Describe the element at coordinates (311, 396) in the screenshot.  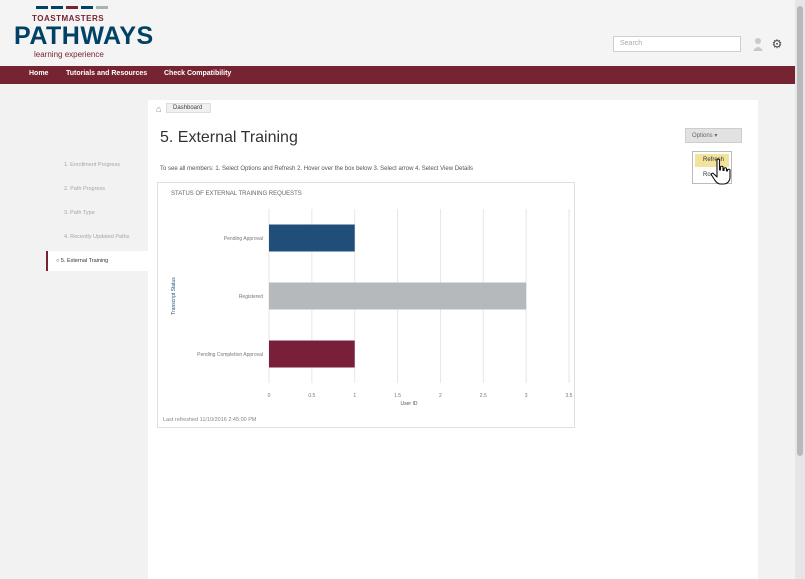
I see `x-tick-label: 0.5` at that location.